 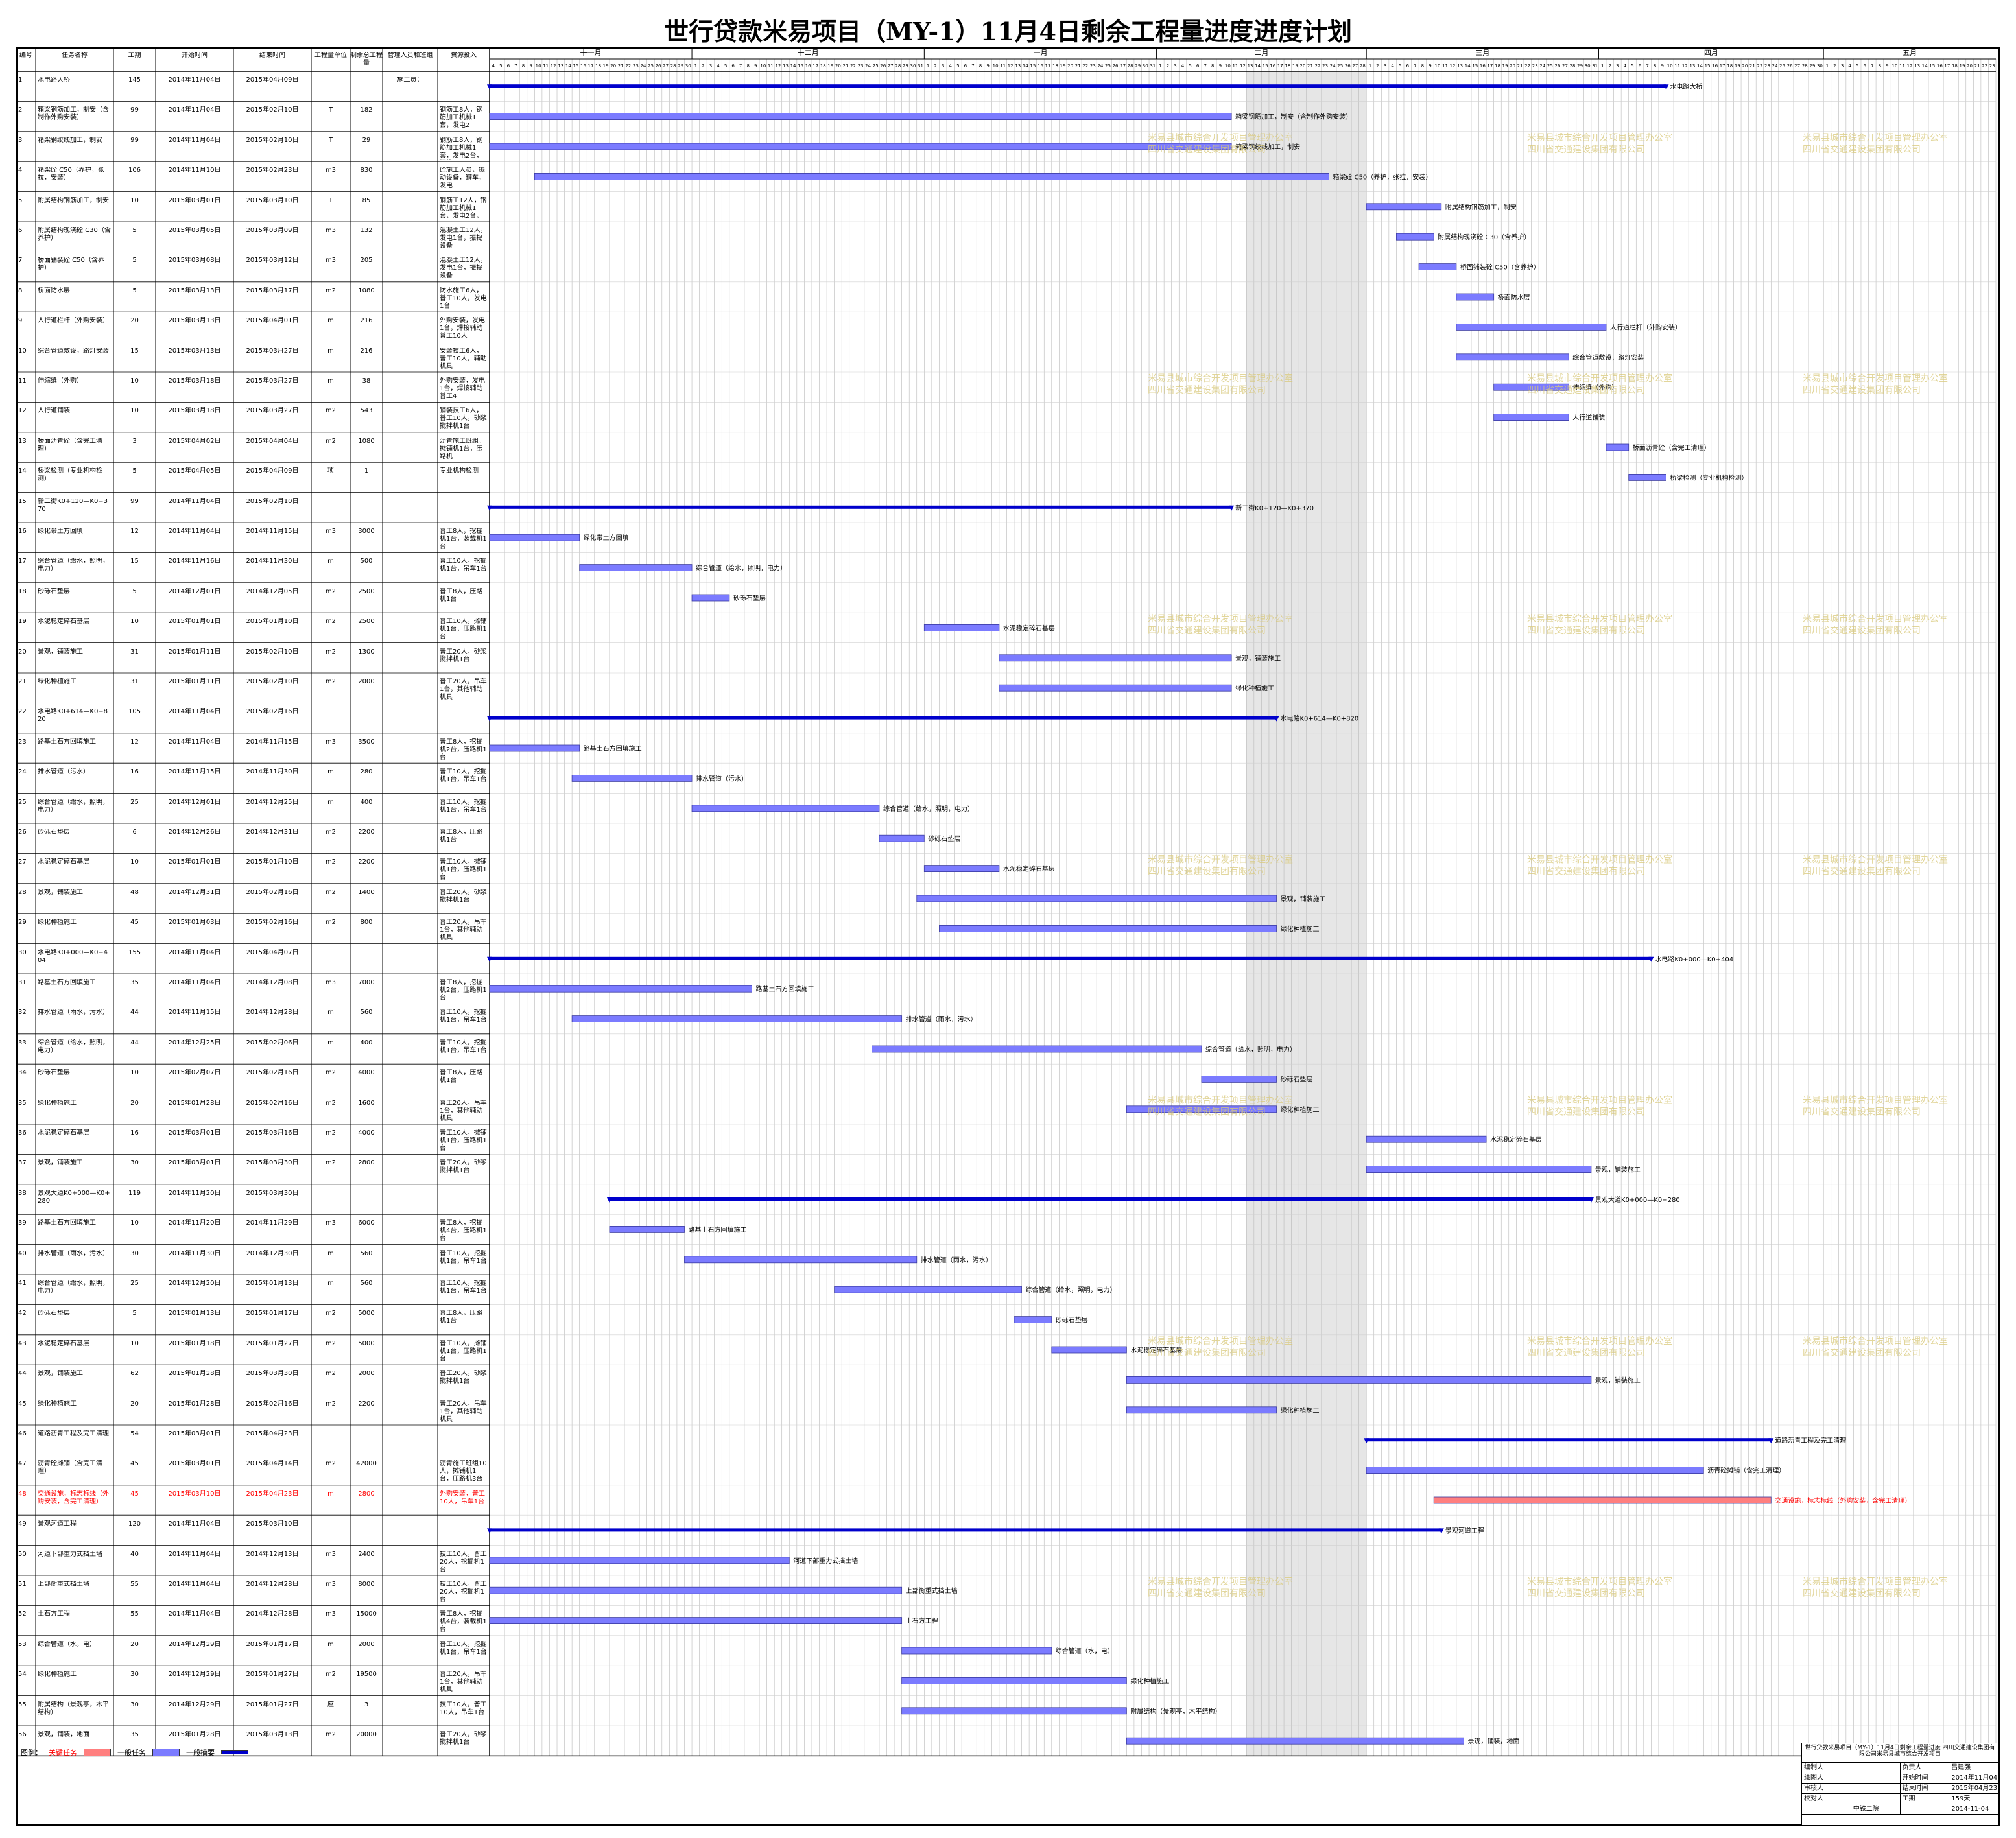 What do you see at coordinates (194, 1433) in the screenshot?
I see `cell-start: 2015年03月01日` at bounding box center [194, 1433].